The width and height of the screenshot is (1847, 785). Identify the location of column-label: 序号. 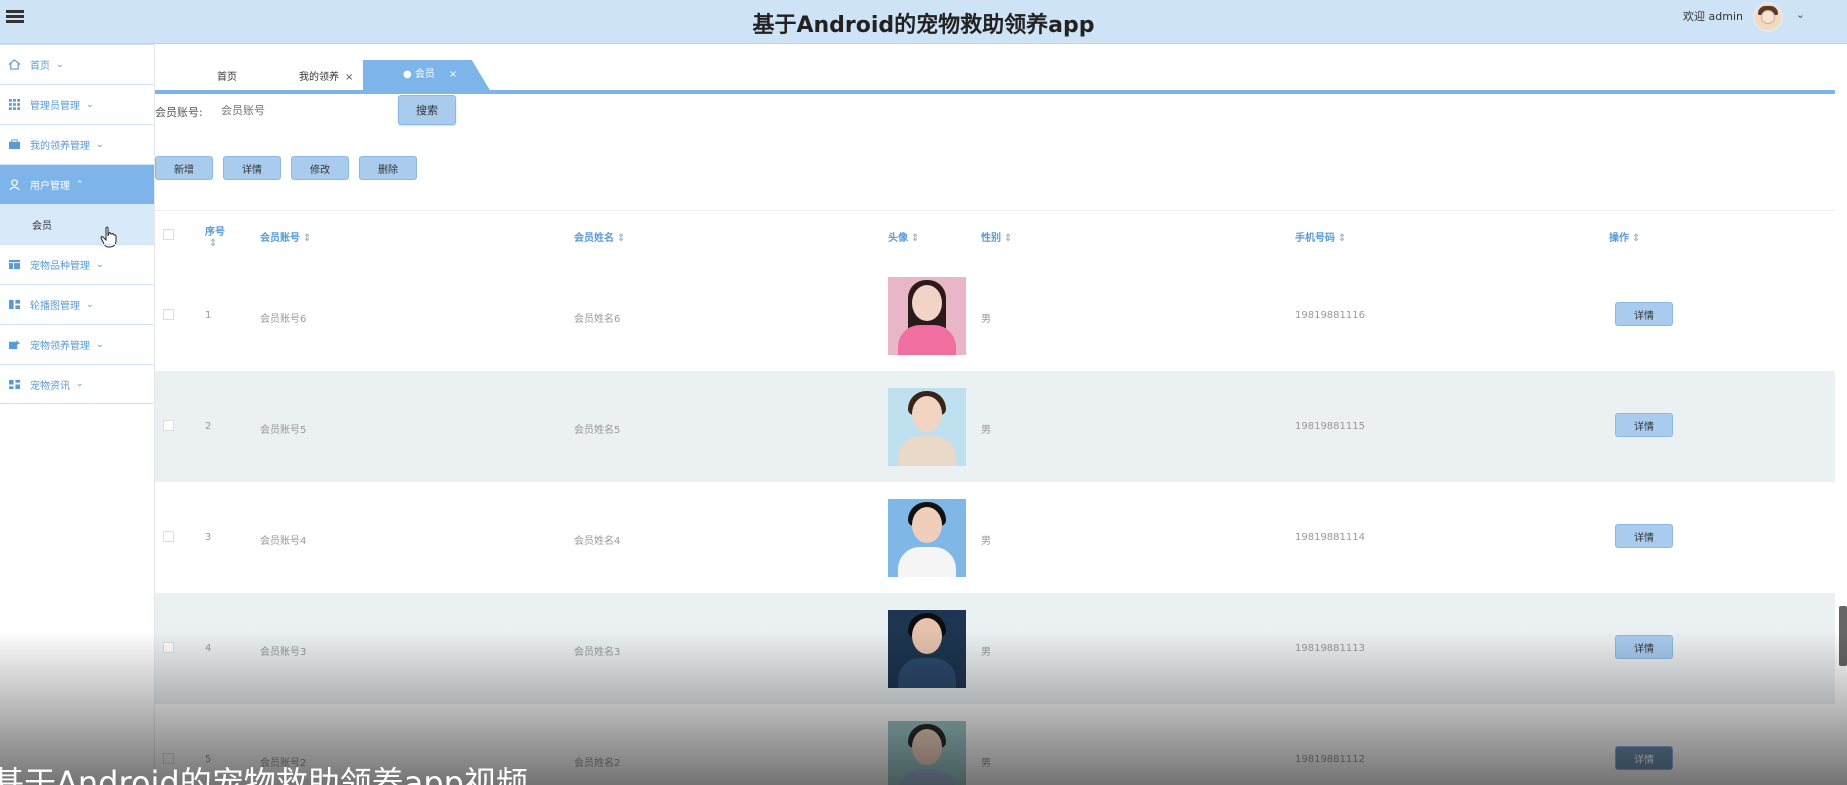
(215, 232).